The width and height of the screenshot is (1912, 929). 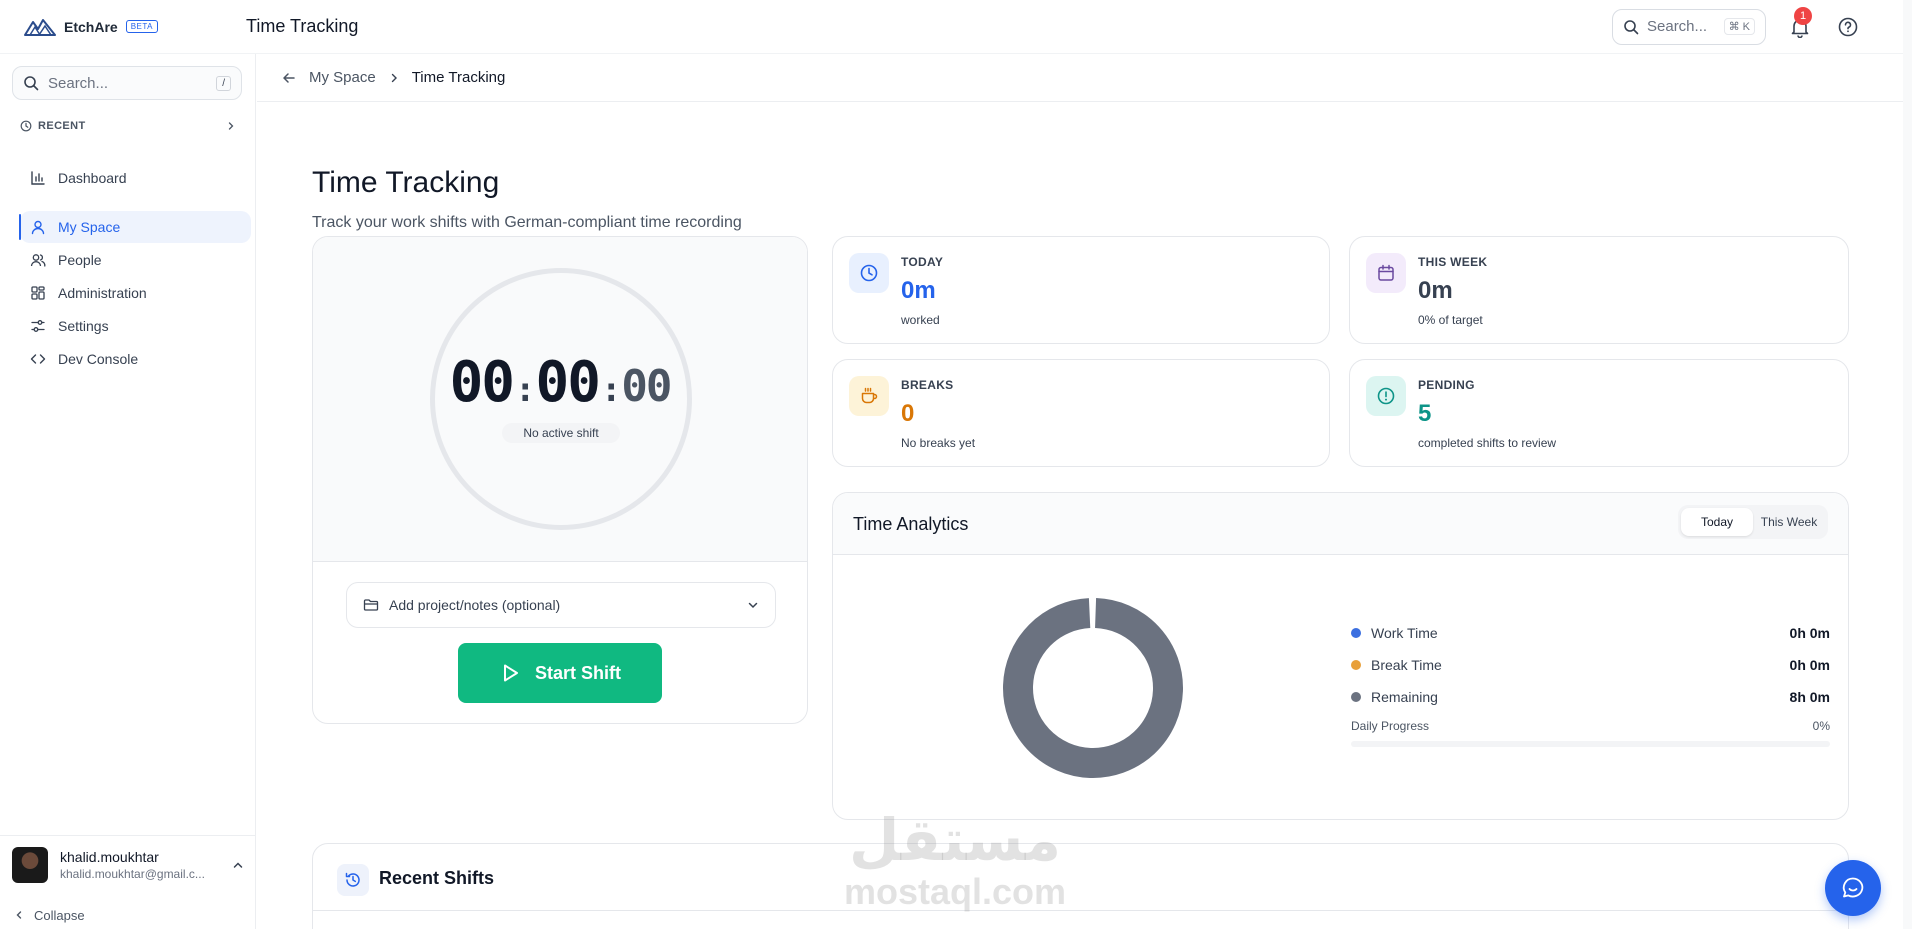 I want to click on user-icon, so click(x=38, y=227).